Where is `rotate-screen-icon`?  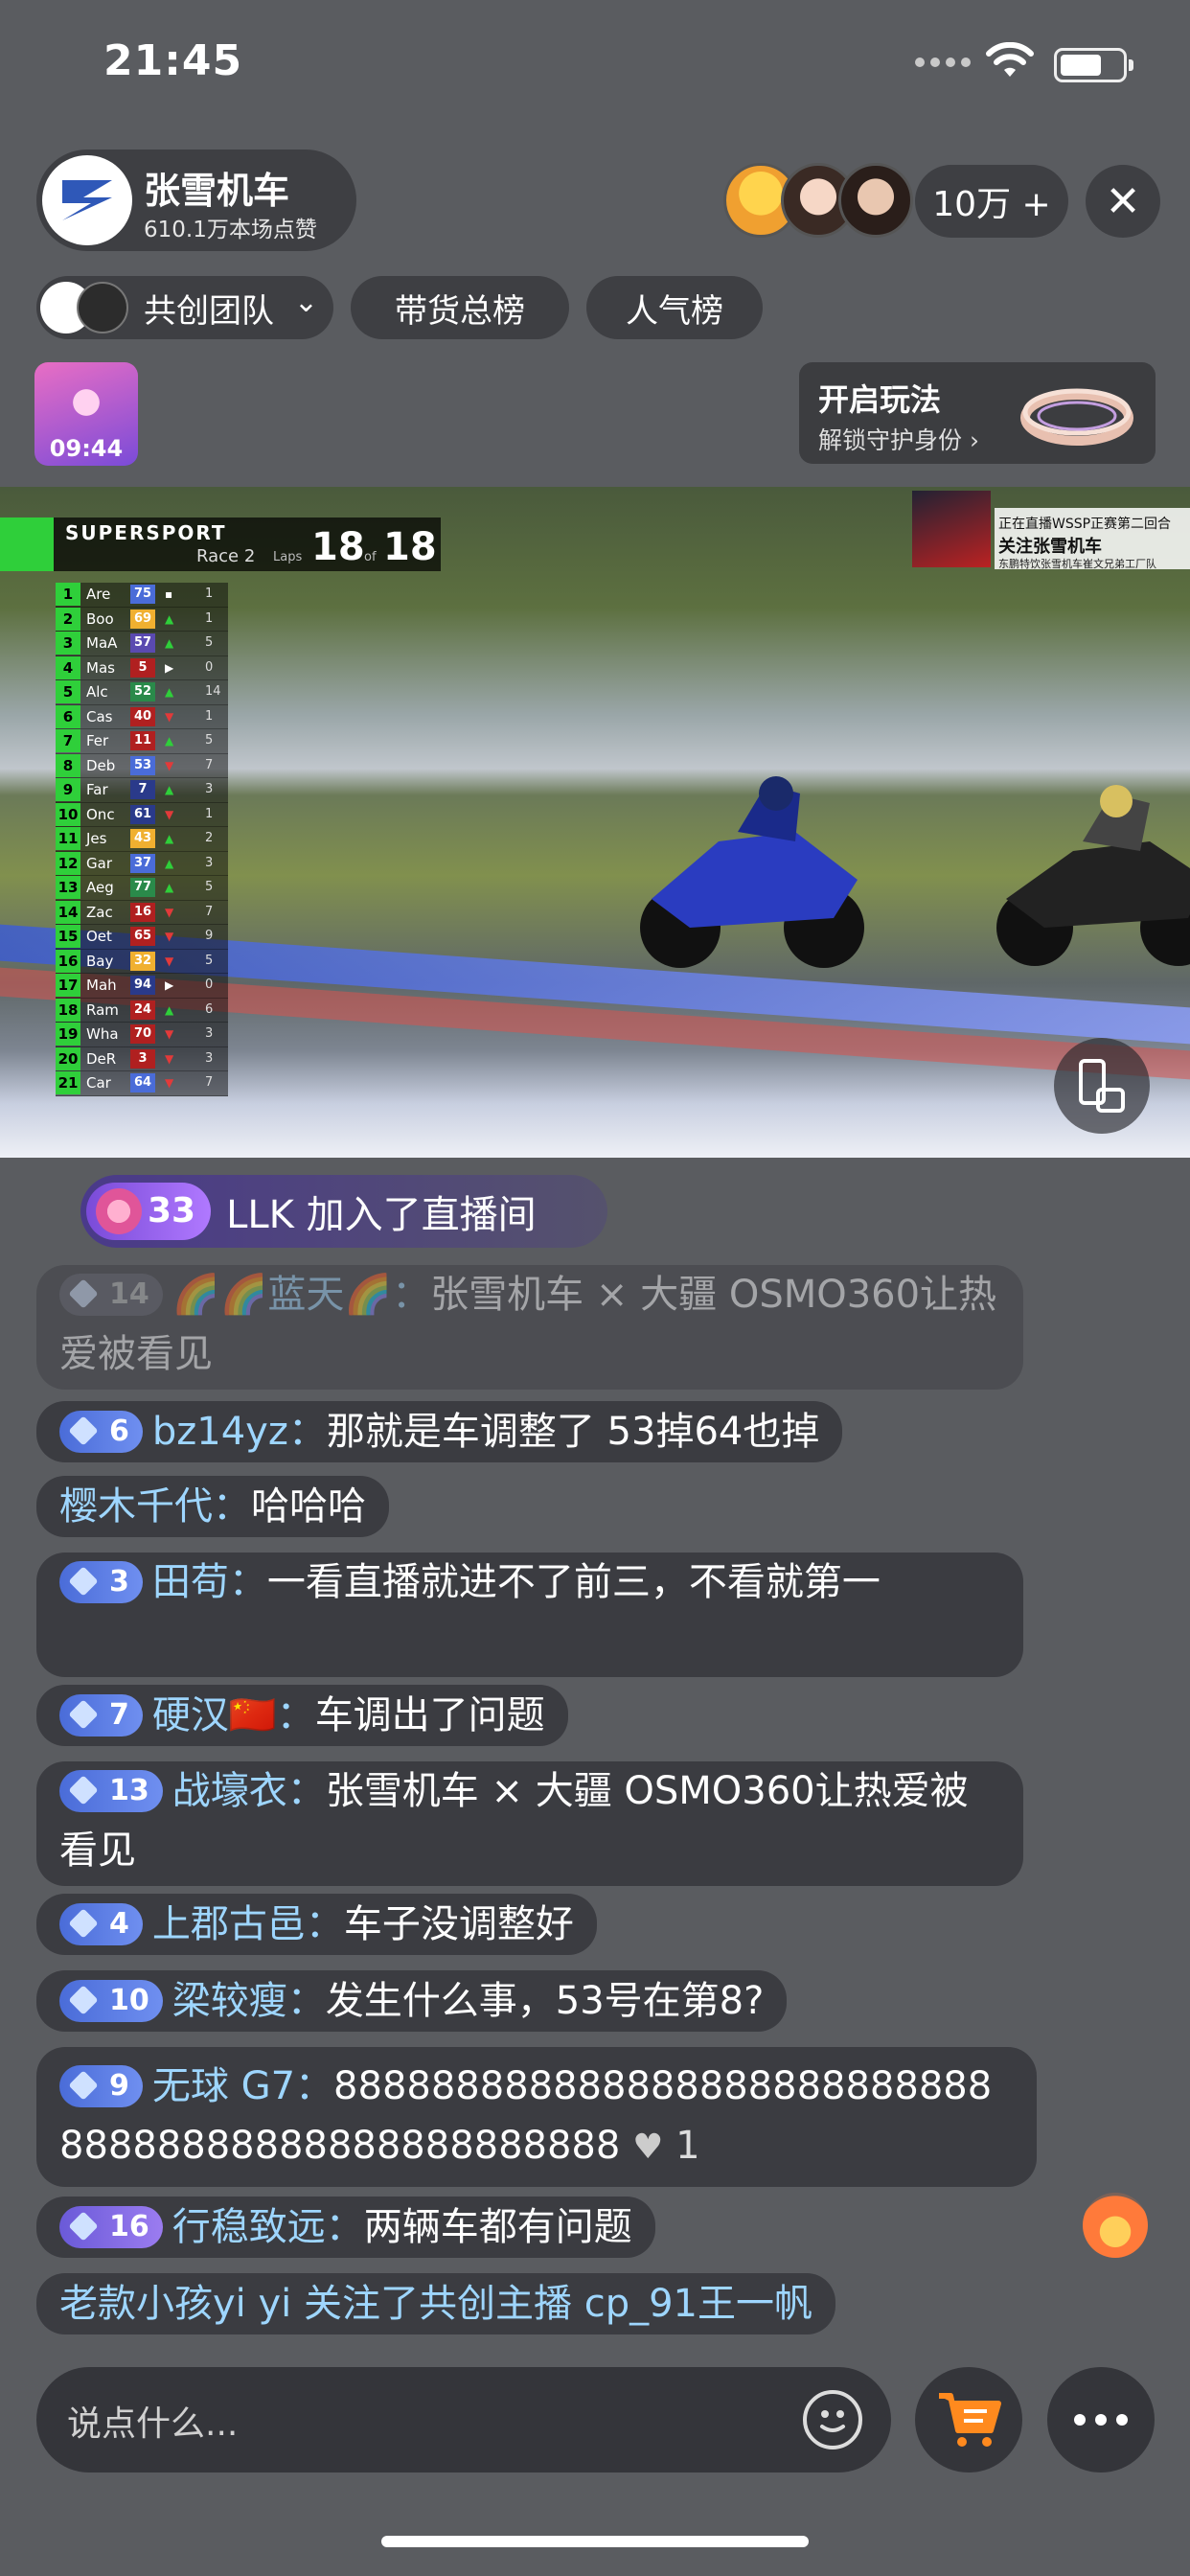 rotate-screen-icon is located at coordinates (1102, 1086).